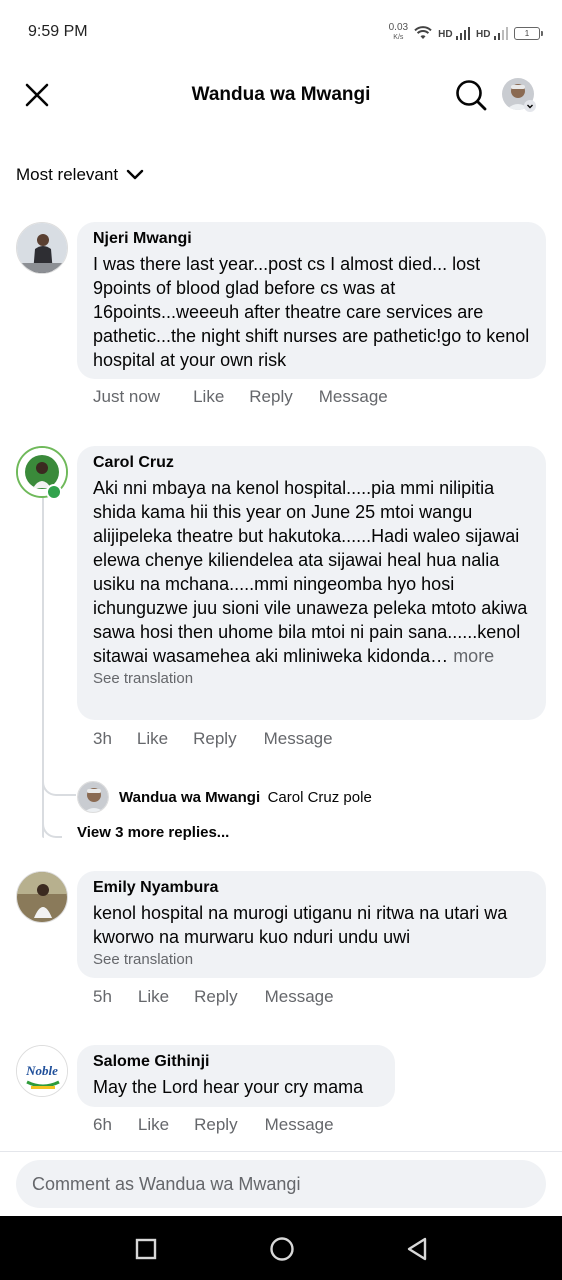  I want to click on comment-time: 6h, so click(102, 1124).